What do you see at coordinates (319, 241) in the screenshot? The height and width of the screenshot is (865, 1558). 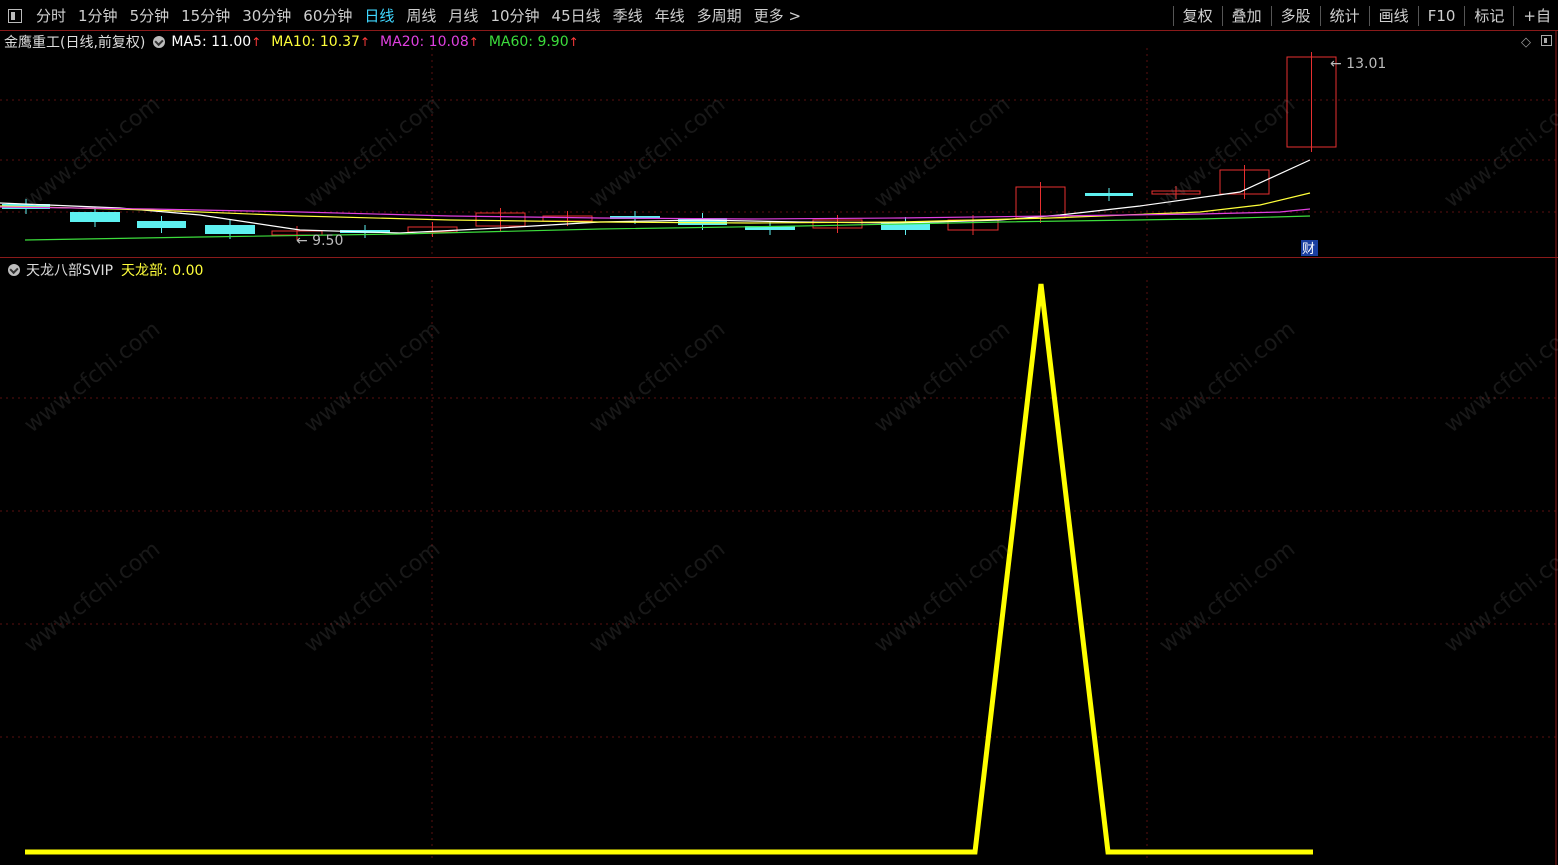 I see `low-price-label: ← 9.50` at bounding box center [319, 241].